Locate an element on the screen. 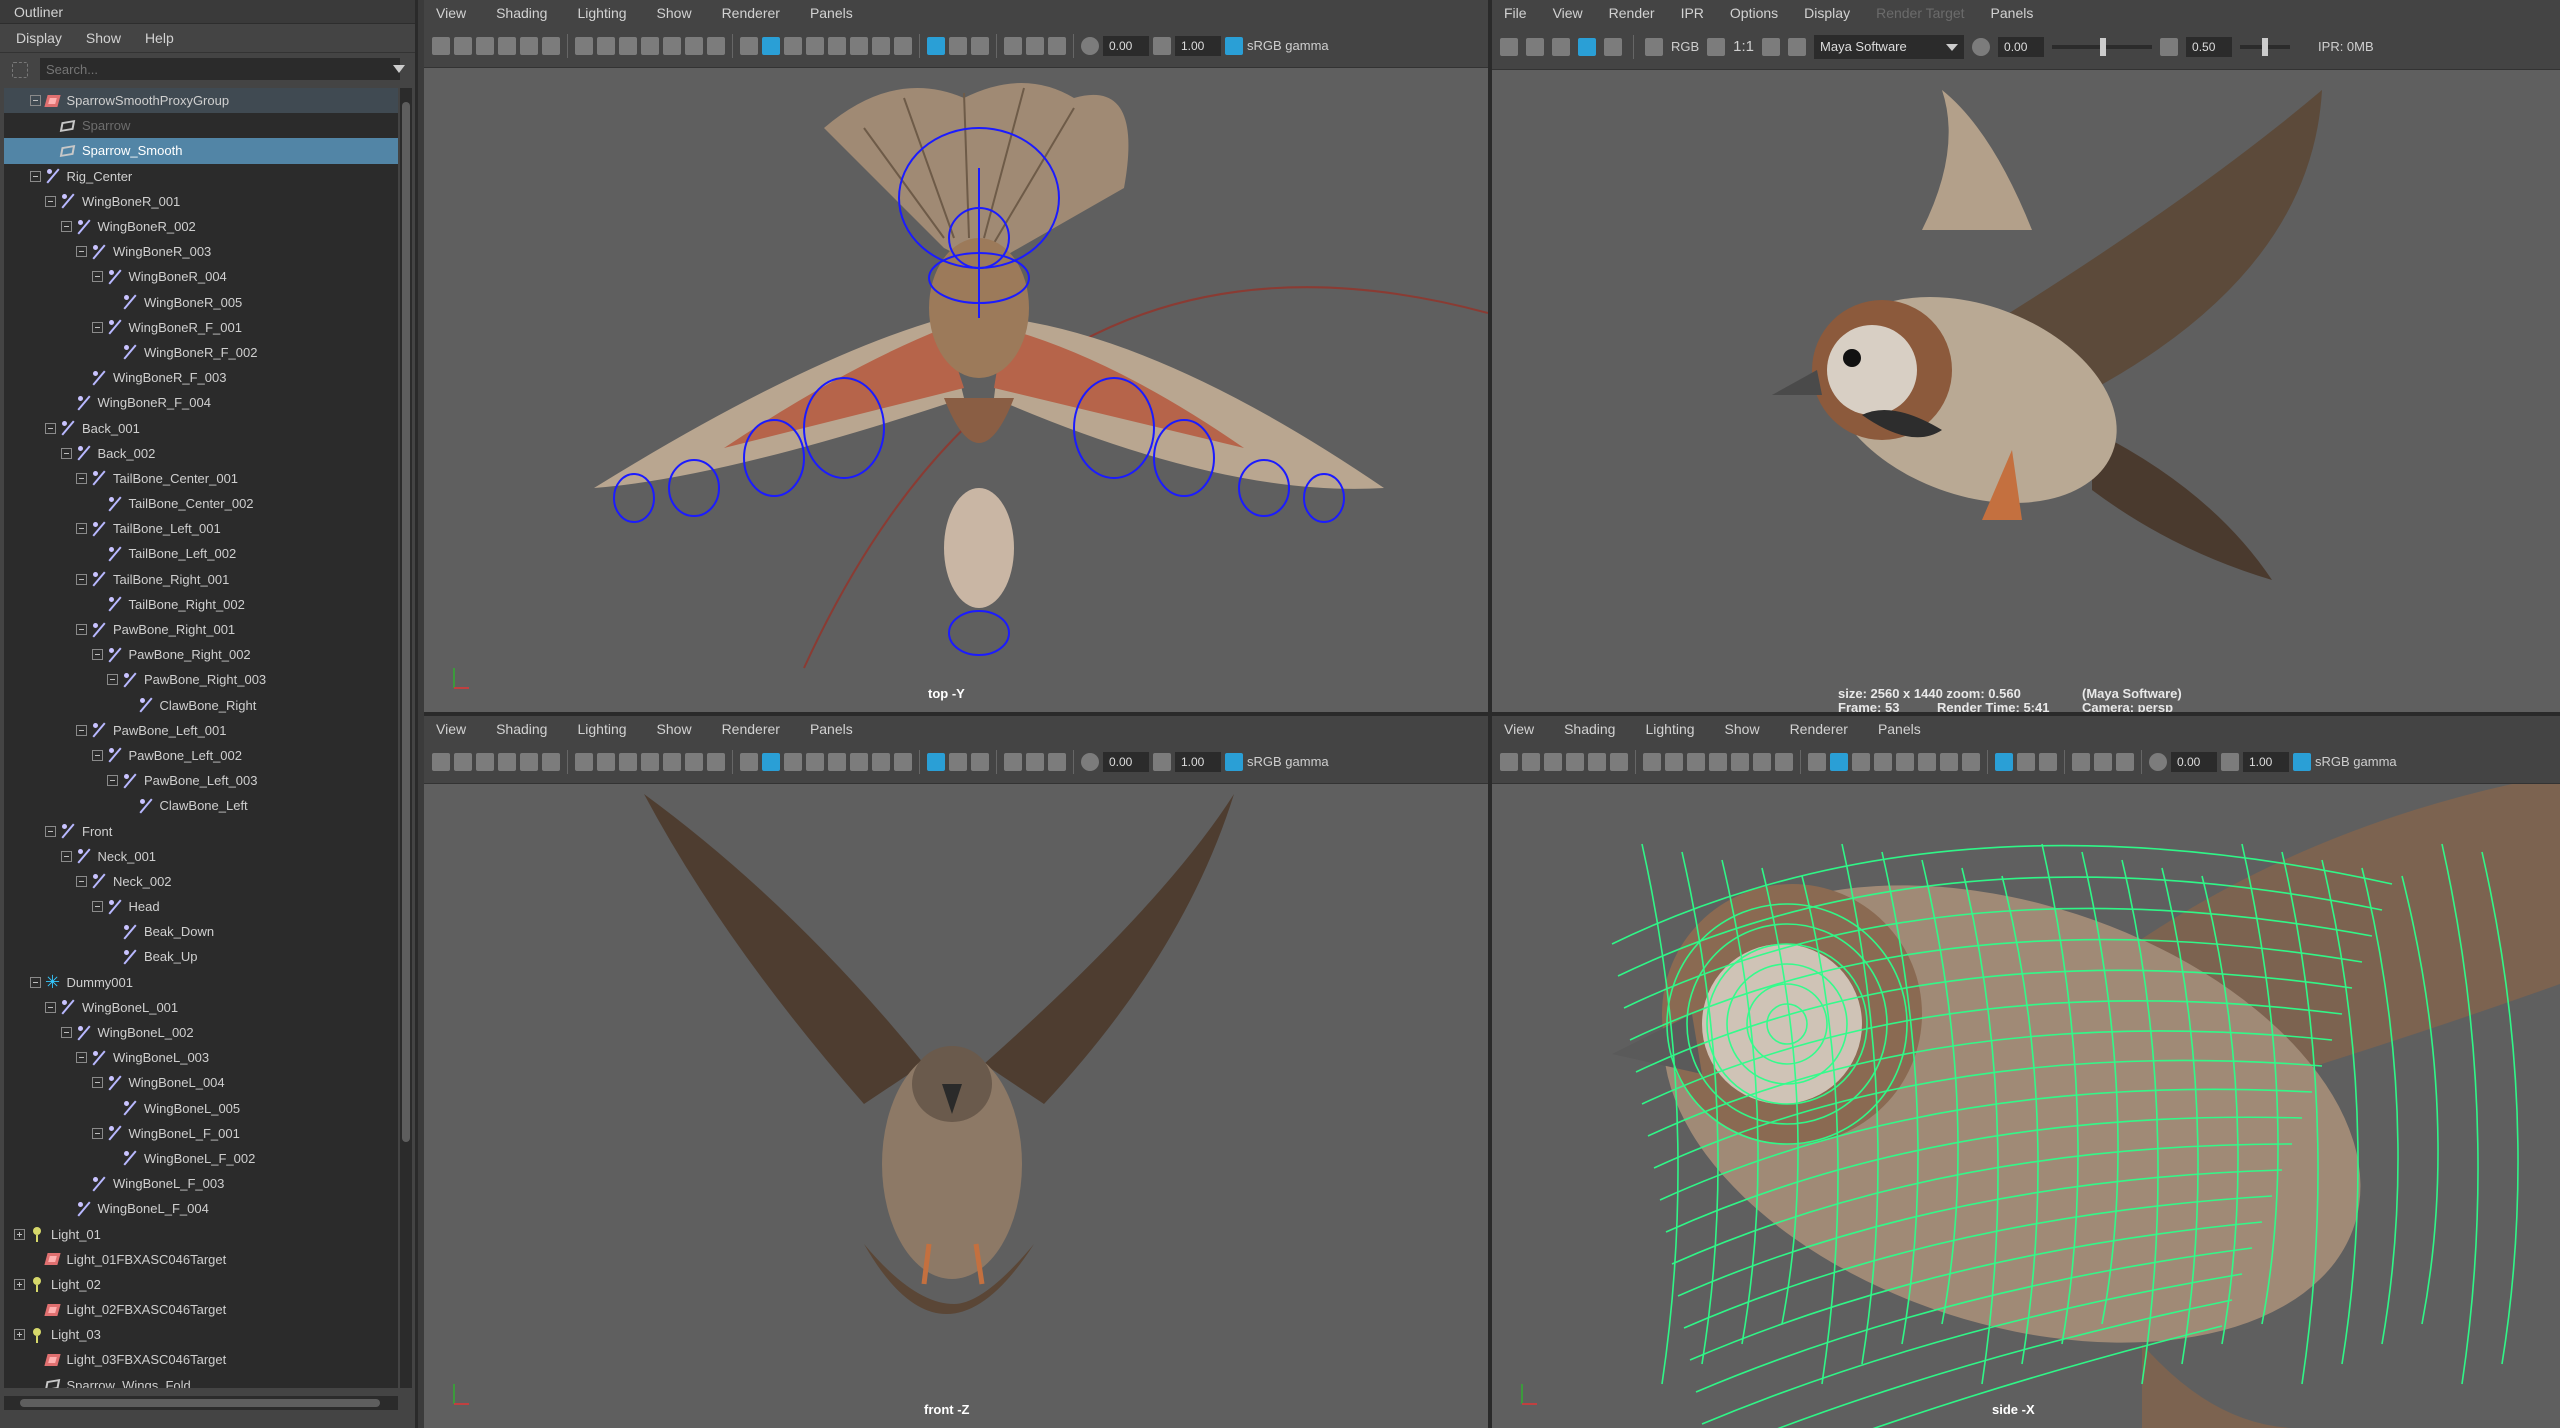 The width and height of the screenshot is (2560, 1428). outliner-row: ✳ Dummy001 is located at coordinates (201, 982).